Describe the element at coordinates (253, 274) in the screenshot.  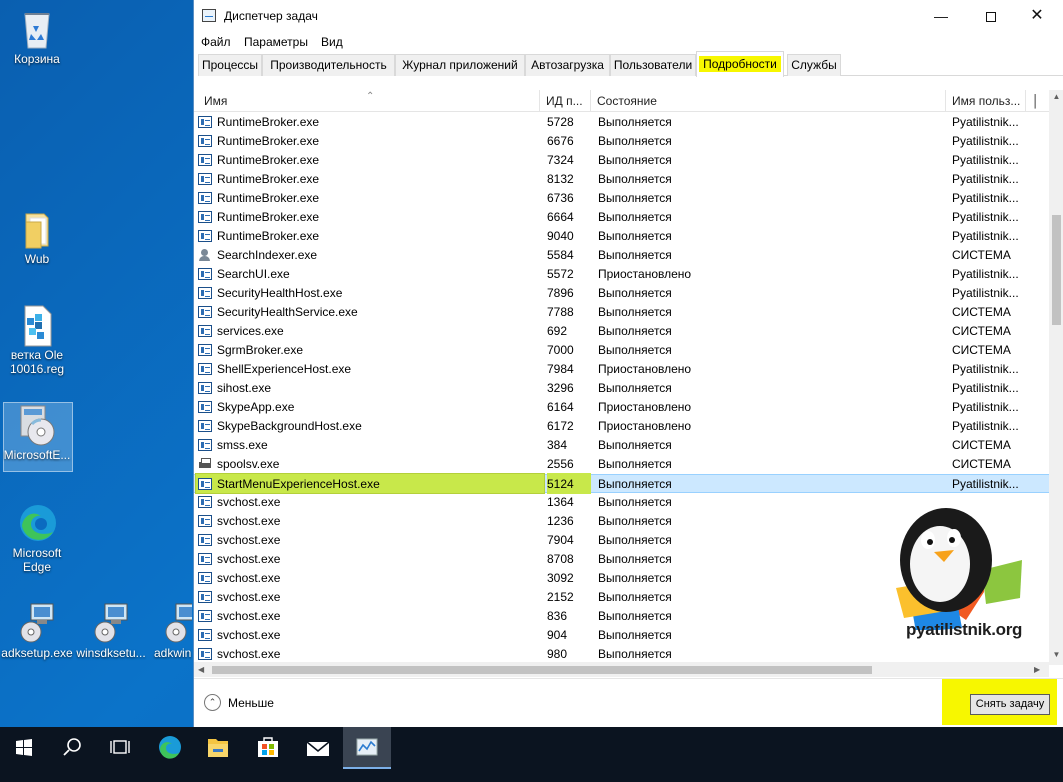
I see `cell-name: SearchUI.exe` at that location.